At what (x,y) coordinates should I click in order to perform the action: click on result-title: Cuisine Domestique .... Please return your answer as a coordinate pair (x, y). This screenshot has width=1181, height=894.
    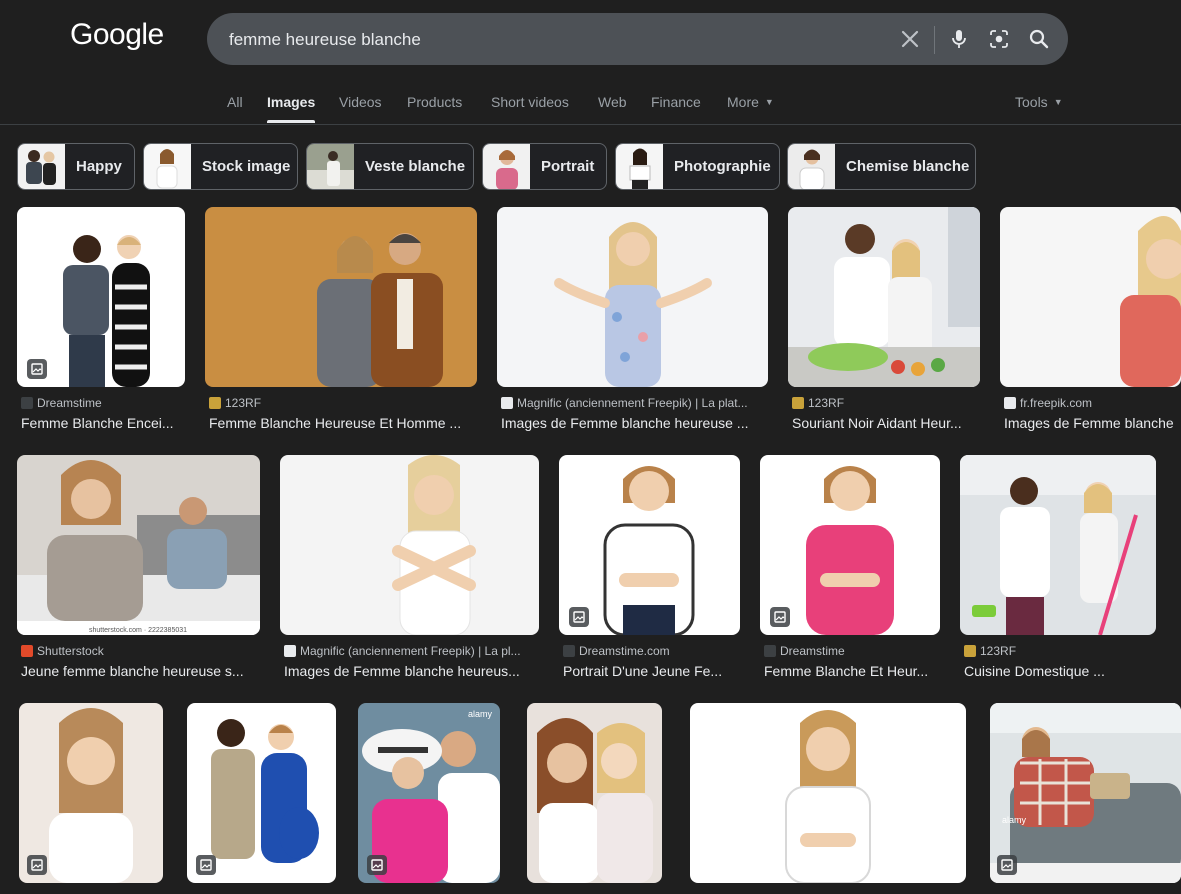
    Looking at the image, I should click on (1060, 671).